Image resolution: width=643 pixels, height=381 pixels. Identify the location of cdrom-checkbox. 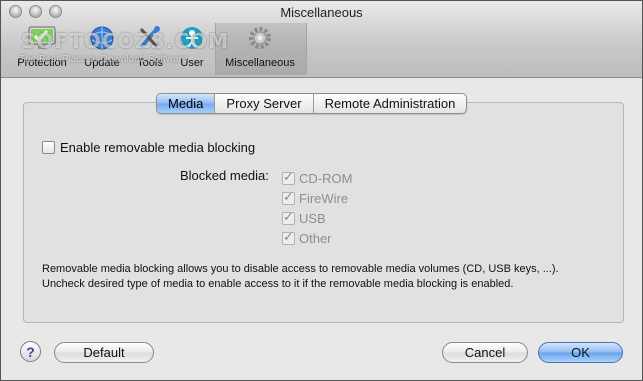
(288, 177).